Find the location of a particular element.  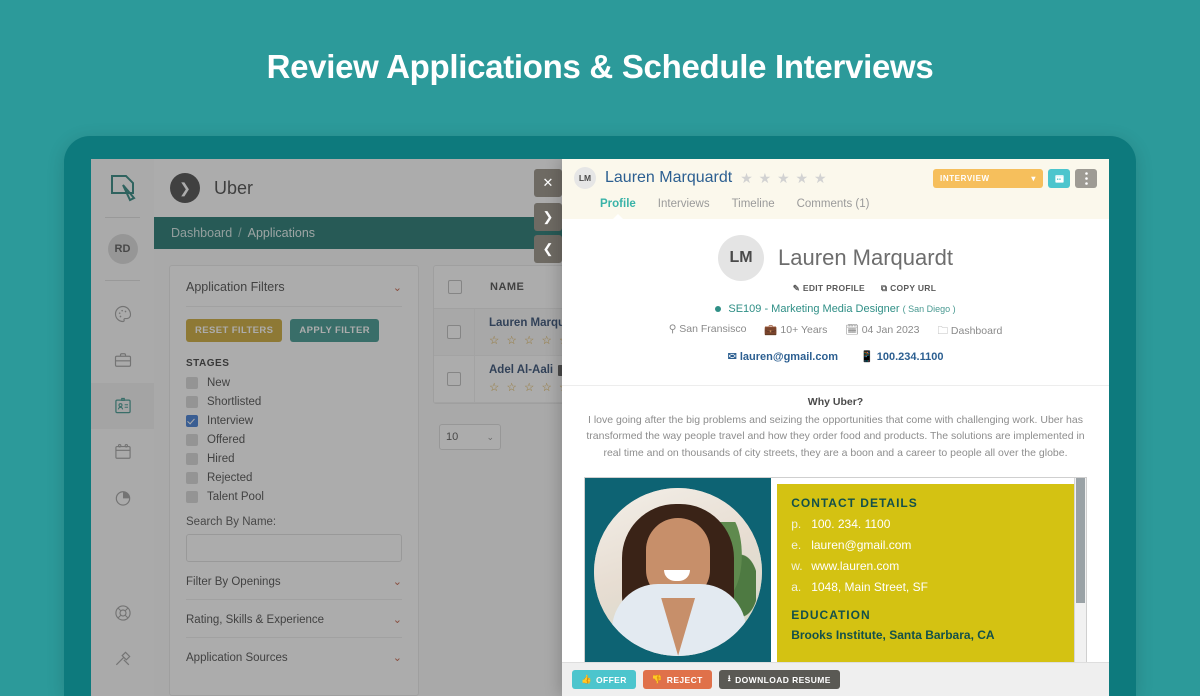

resume-value-w: www.lauren.com is located at coordinates (855, 565).